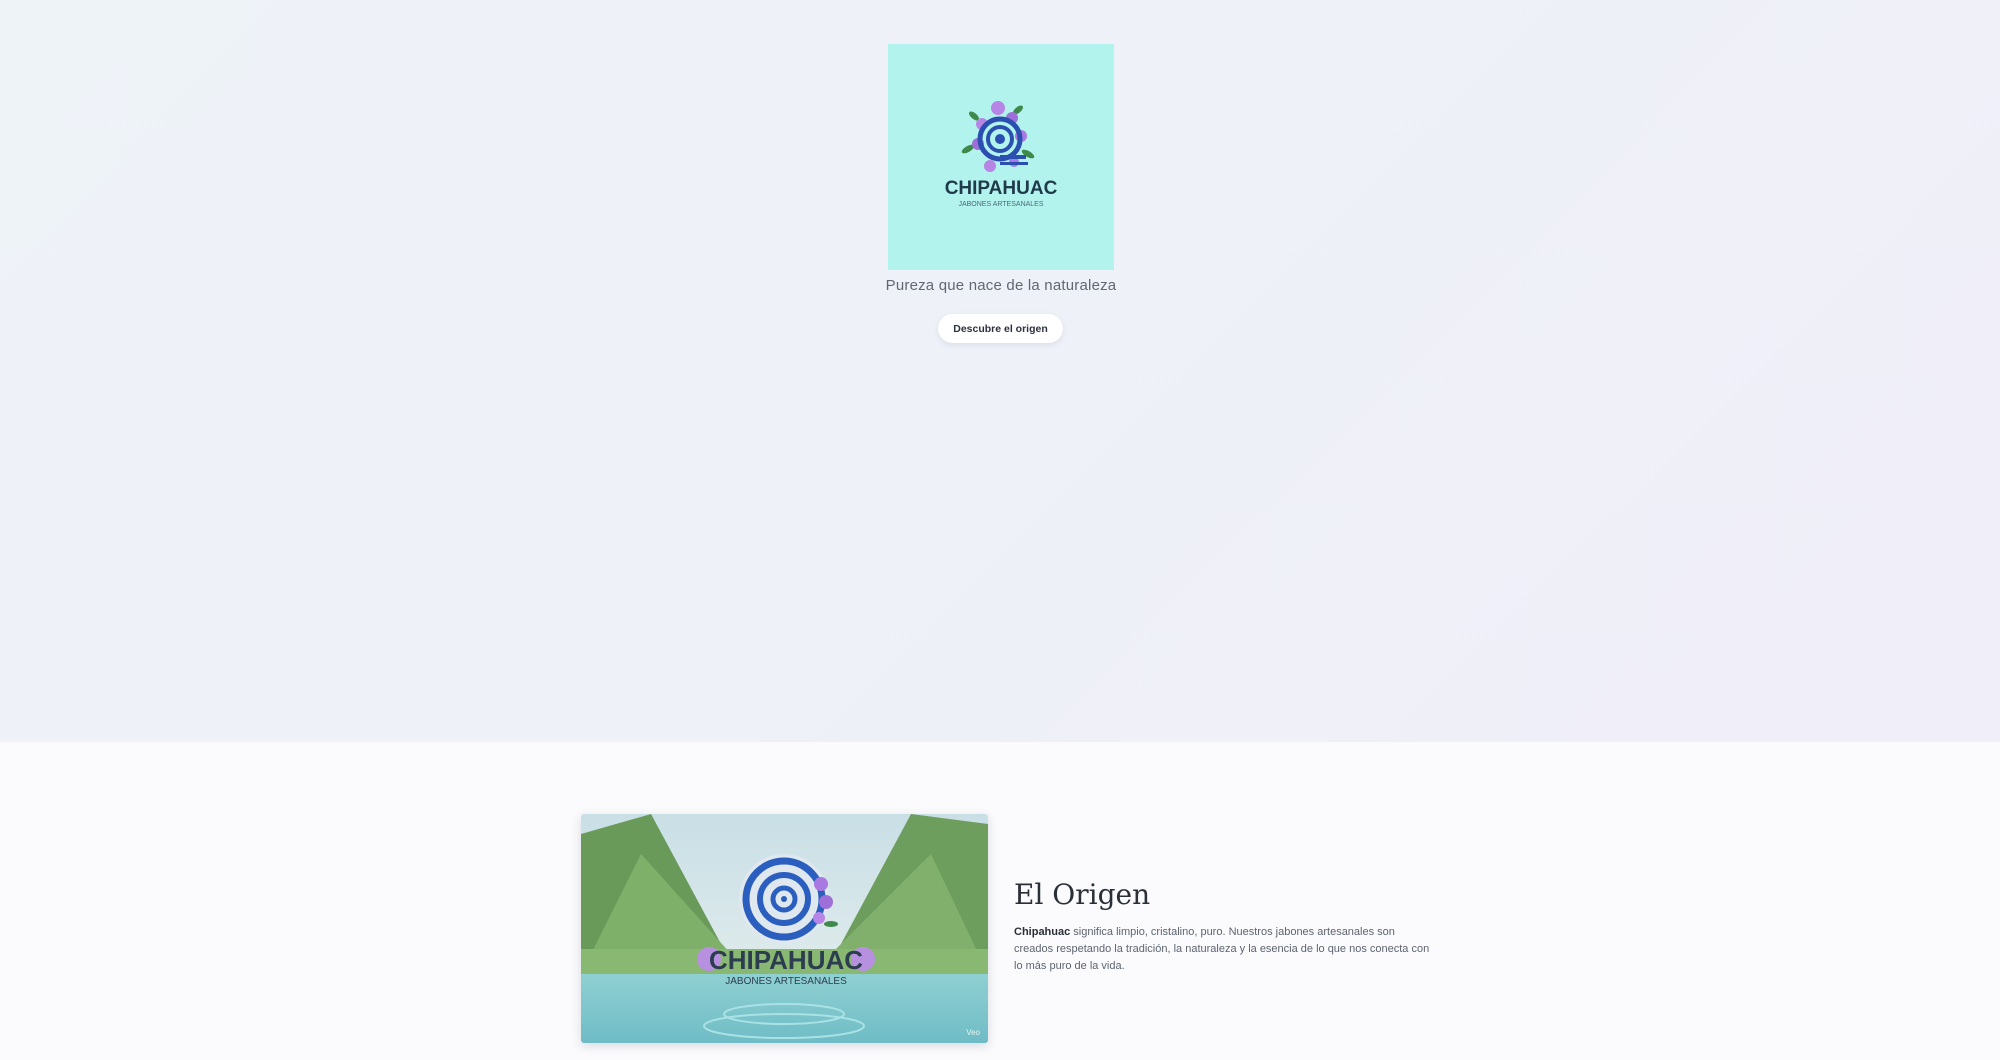  I want to click on mountain-lake-logo-icon: CHIPAHUAC JABONES ARTESANALES, so click(784, 928).